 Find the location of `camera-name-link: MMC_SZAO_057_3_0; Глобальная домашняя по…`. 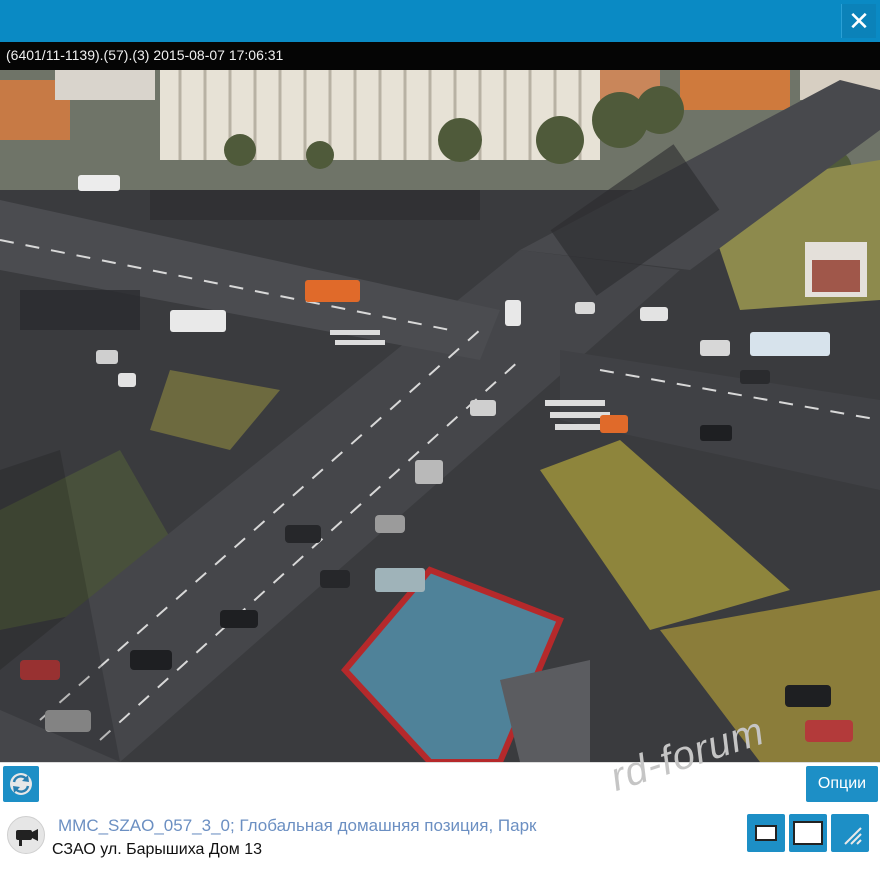

camera-name-link: MMC_SZAO_057_3_0; Глобальная домашняя по… is located at coordinates (297, 826).